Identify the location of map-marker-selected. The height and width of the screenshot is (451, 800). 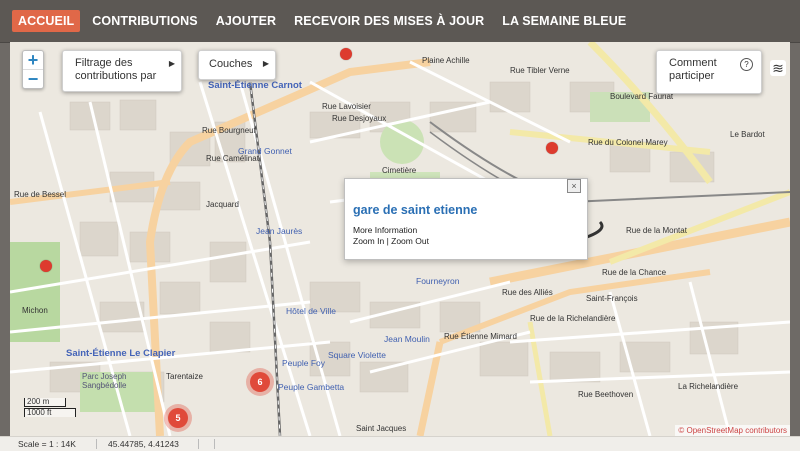
(552, 148).